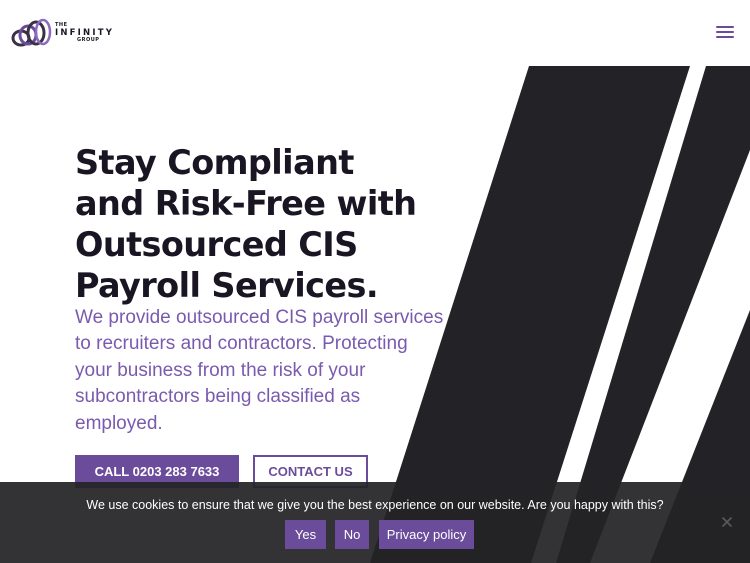 This screenshot has width=750, height=563. Describe the element at coordinates (305, 534) in the screenshot. I see `cookie-yes-button: Yes` at that location.